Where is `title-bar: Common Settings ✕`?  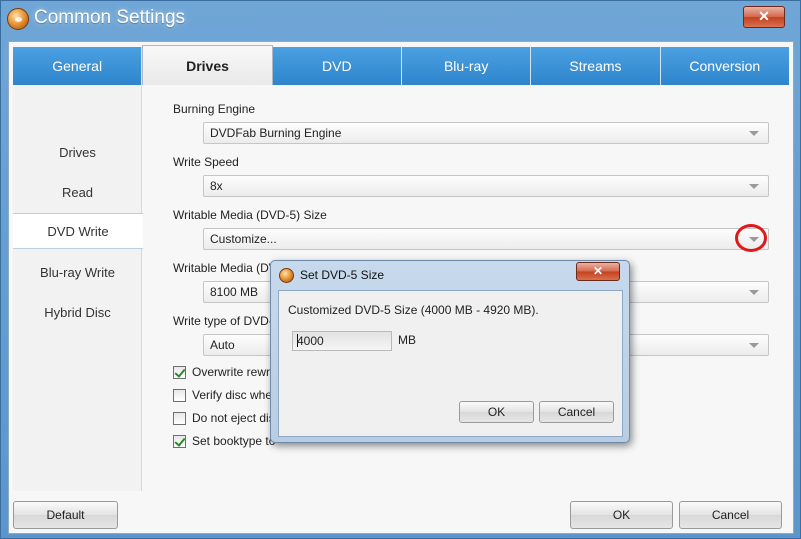
title-bar: Common Settings ✕ is located at coordinates (400, 19).